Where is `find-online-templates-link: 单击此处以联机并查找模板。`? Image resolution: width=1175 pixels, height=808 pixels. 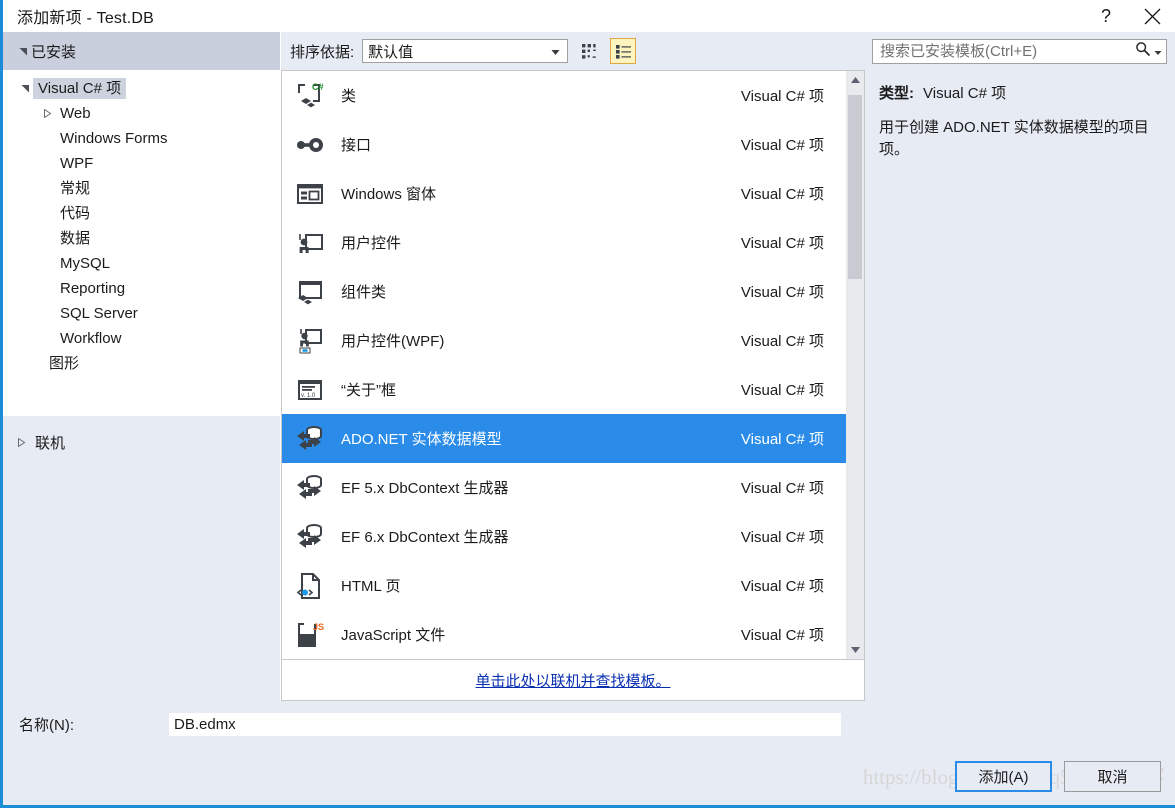
find-online-templates-link: 单击此处以联机并查找模板。 is located at coordinates (572, 680).